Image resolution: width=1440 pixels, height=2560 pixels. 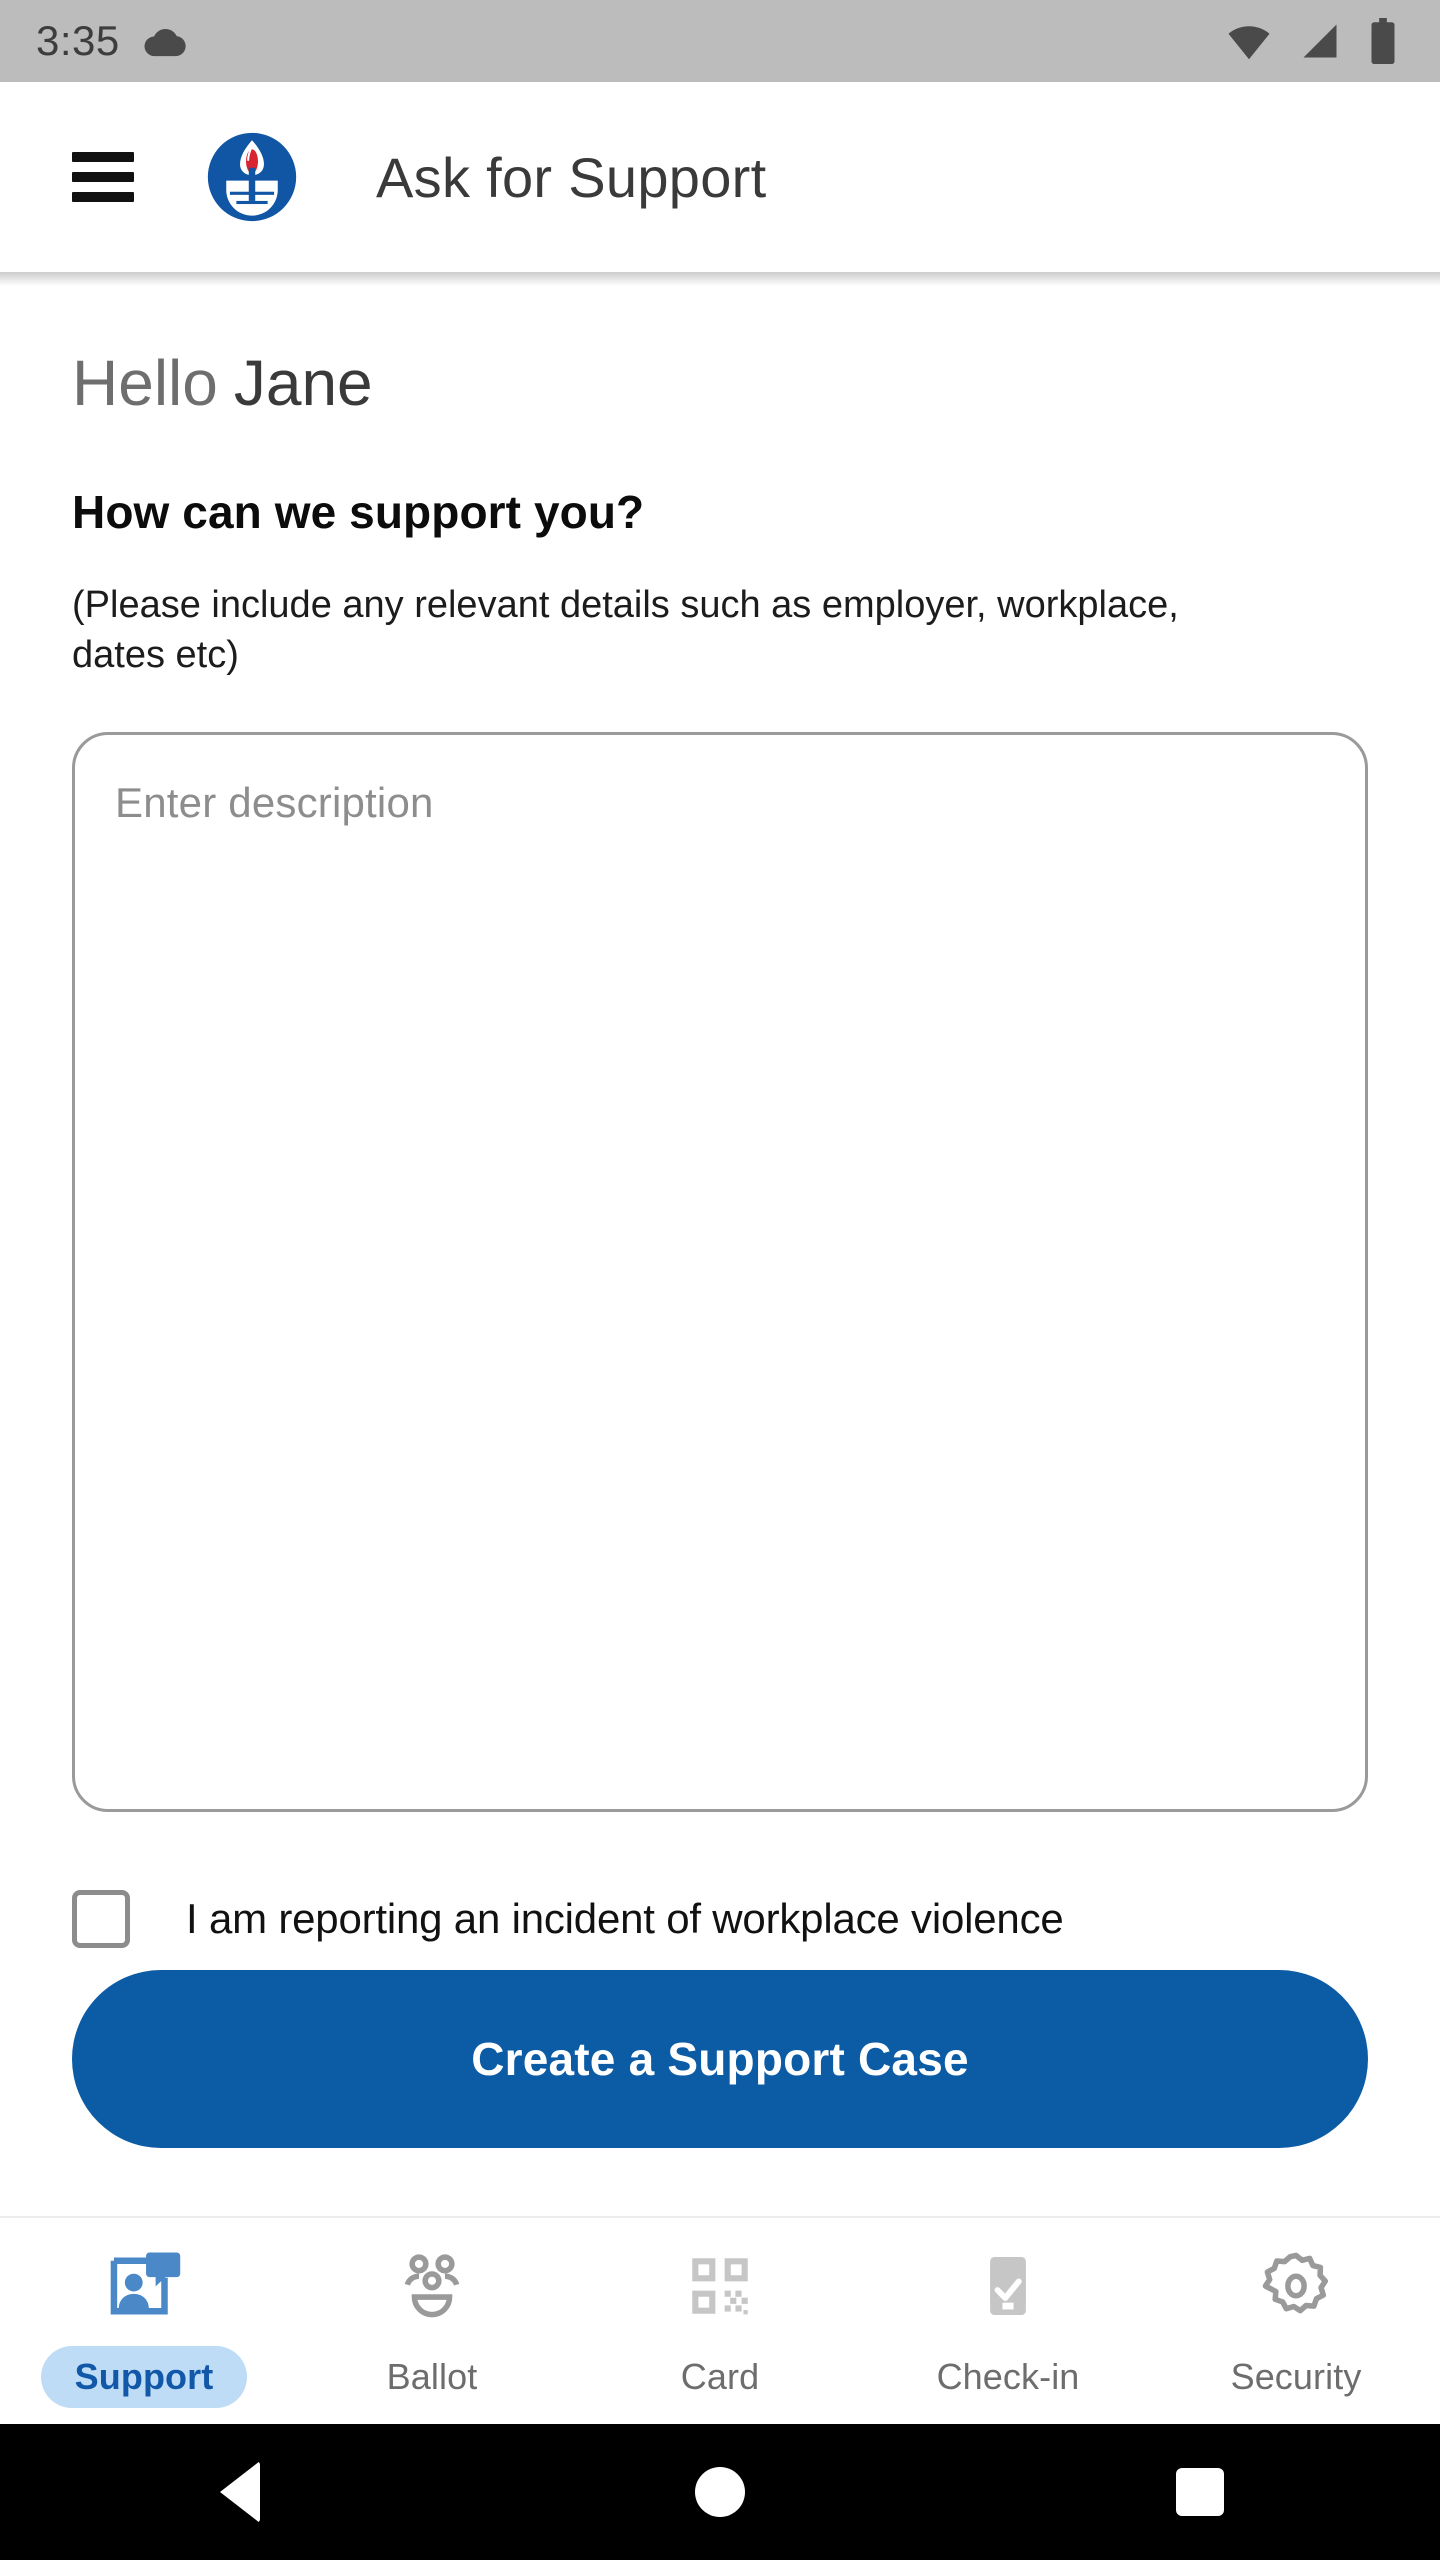 What do you see at coordinates (432, 2286) in the screenshot?
I see `people-group-icon` at bounding box center [432, 2286].